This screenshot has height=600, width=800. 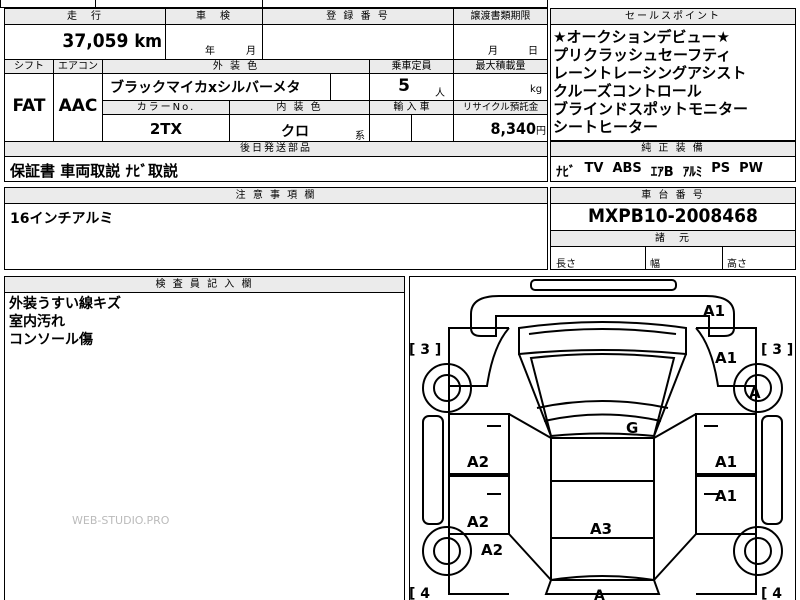 What do you see at coordinates (276, 149) in the screenshot?
I see `accessories-header: 後日発送部品` at bounding box center [276, 149].